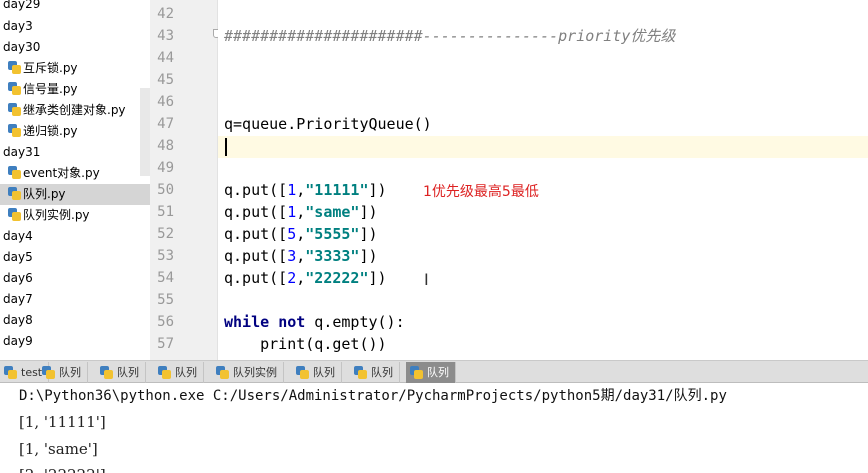 The height and width of the screenshot is (473, 868). Describe the element at coordinates (165, 256) in the screenshot. I see `line-number: 53` at that location.